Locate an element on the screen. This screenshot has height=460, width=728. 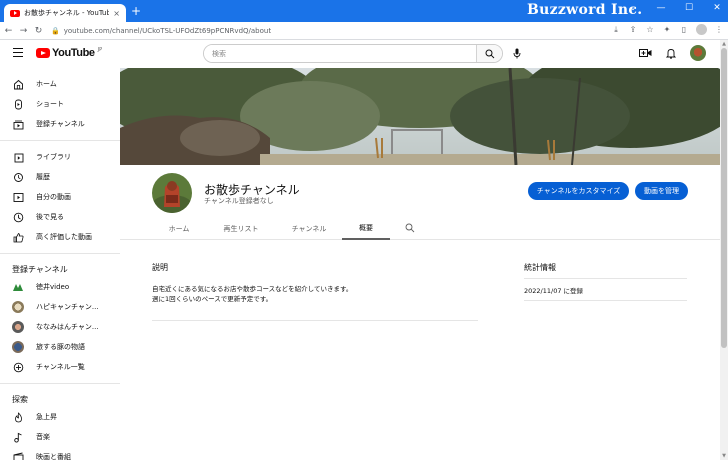
thumbs-up-icon is located at coordinates (18, 237).